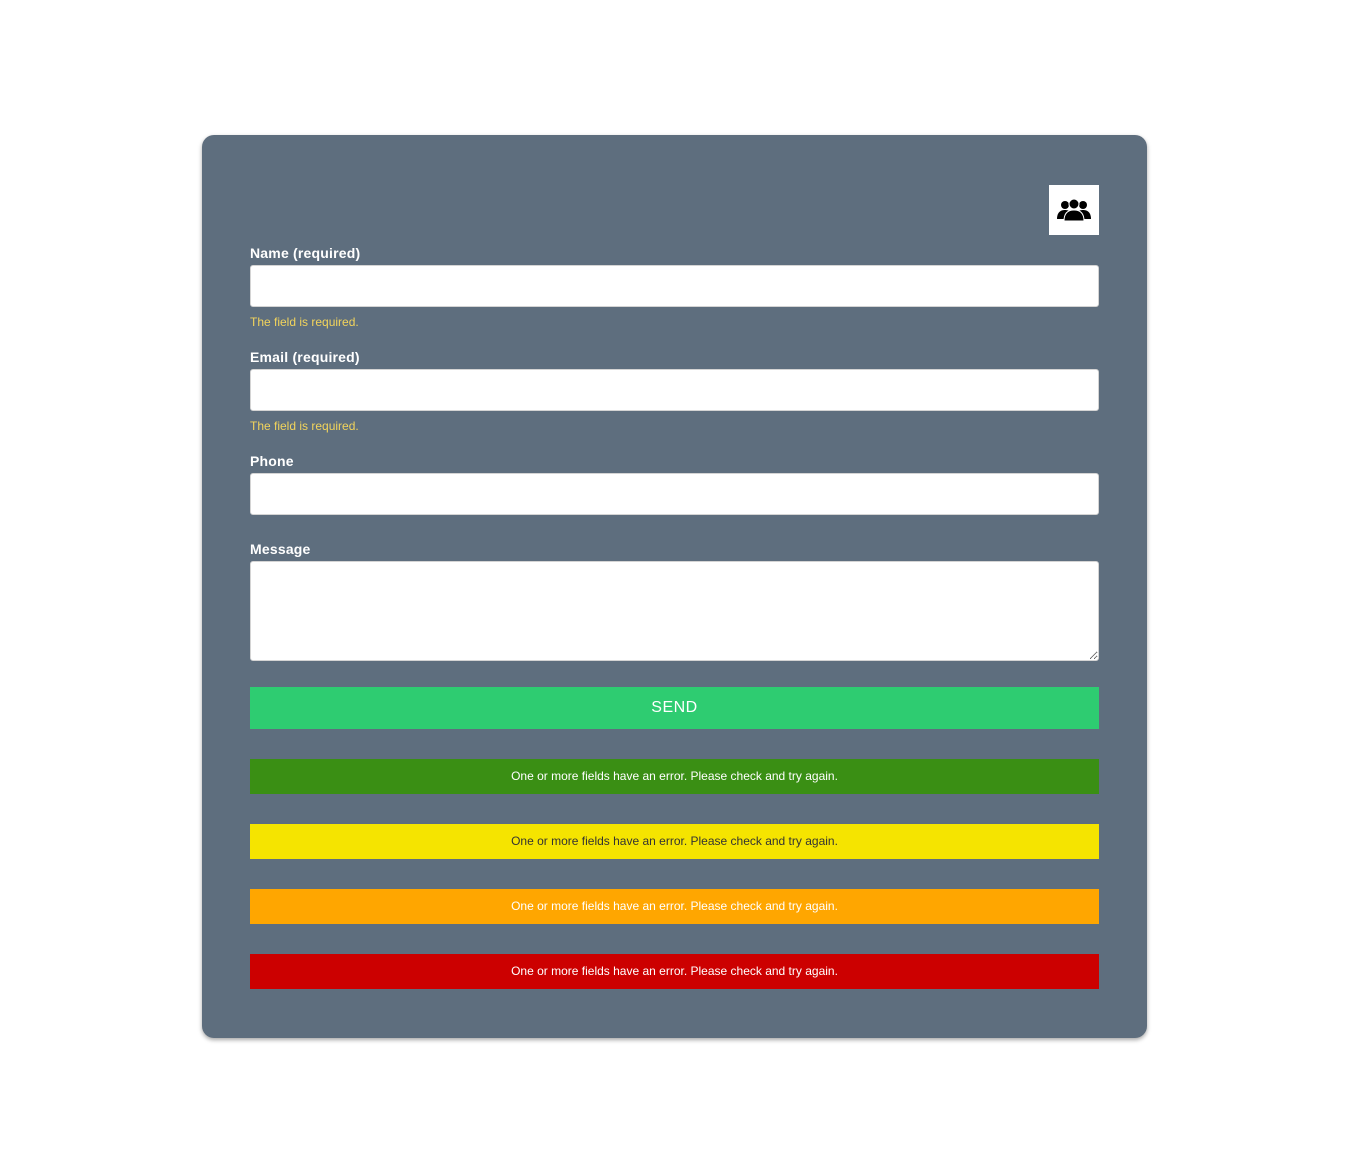 The width and height of the screenshot is (1349, 1174). What do you see at coordinates (674, 390) in the screenshot?
I see `email-input` at bounding box center [674, 390].